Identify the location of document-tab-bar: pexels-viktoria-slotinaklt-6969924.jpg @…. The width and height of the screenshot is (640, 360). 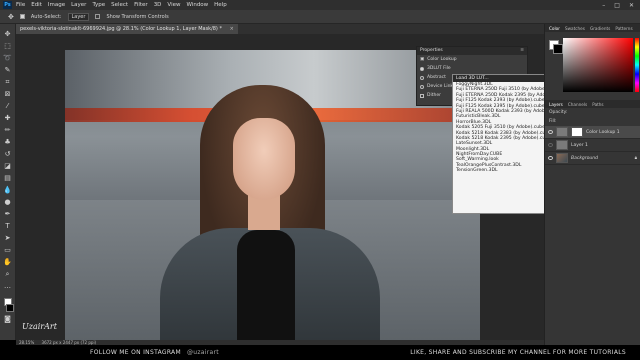
(280, 29).